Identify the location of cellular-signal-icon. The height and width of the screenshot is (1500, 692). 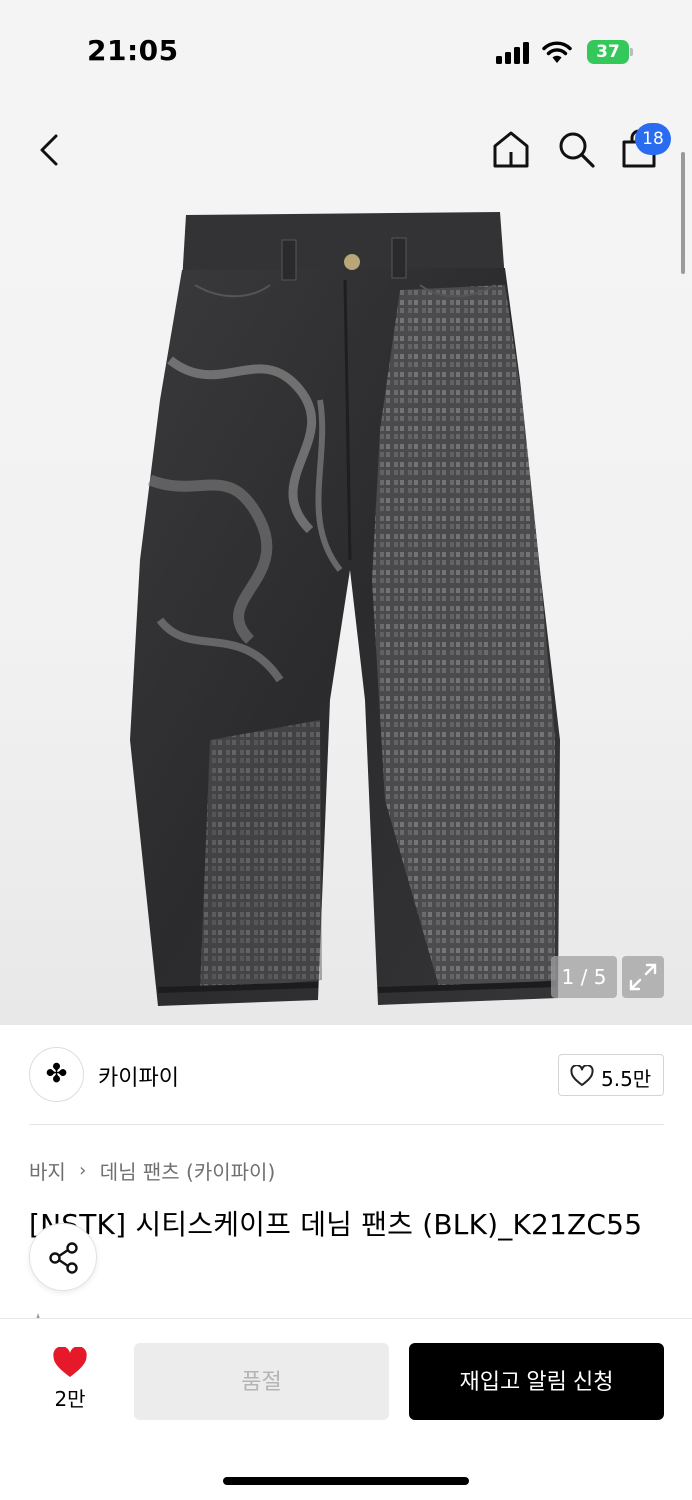
(513, 53).